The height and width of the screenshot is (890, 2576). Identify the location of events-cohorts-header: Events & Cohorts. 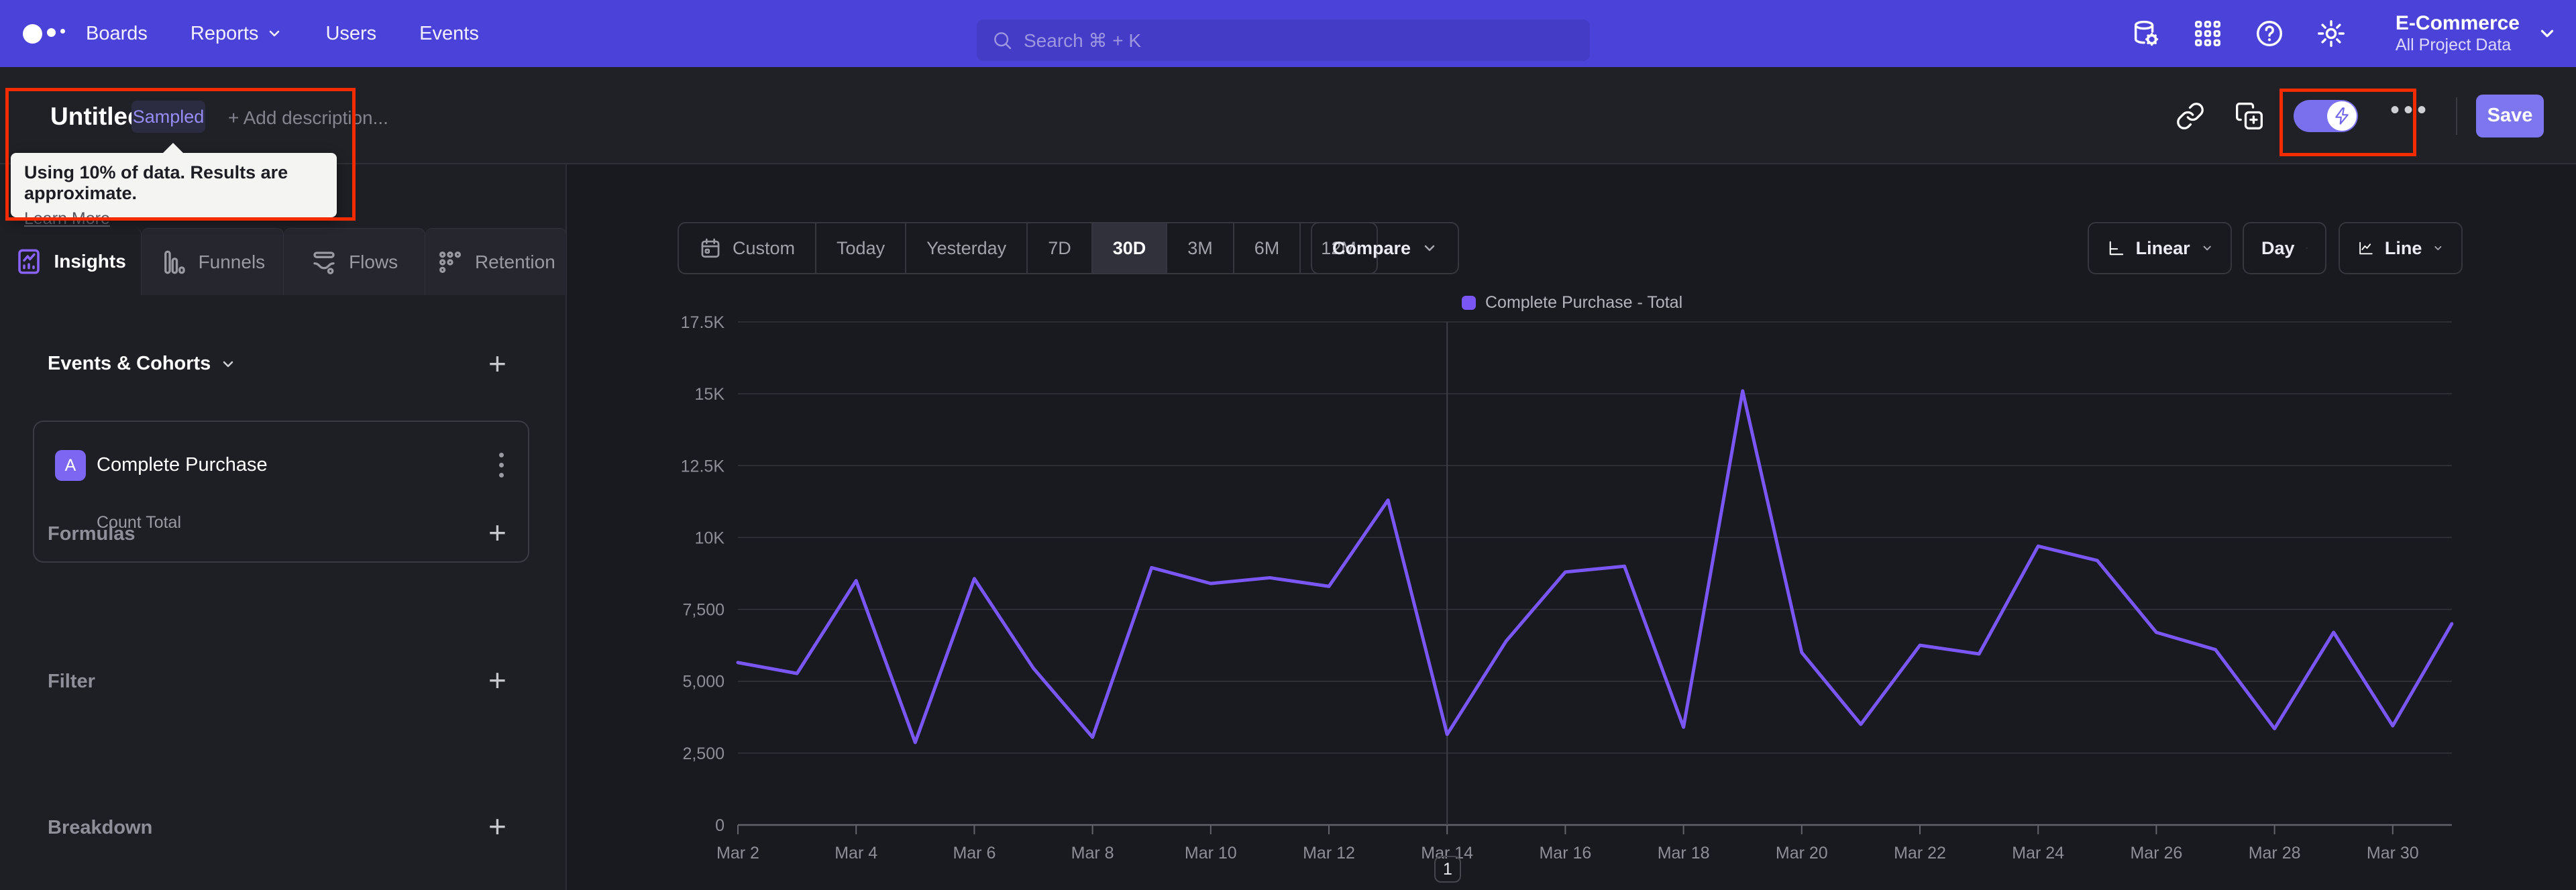
(142, 364).